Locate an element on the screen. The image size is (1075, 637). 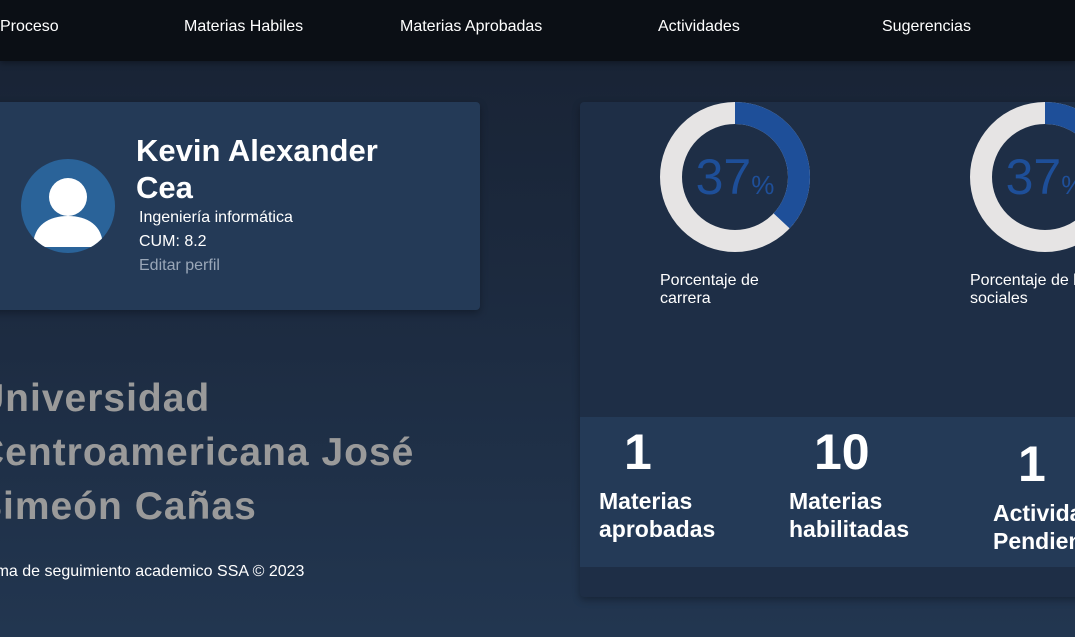
career-progress-gauge: 37% is located at coordinates (735, 177).